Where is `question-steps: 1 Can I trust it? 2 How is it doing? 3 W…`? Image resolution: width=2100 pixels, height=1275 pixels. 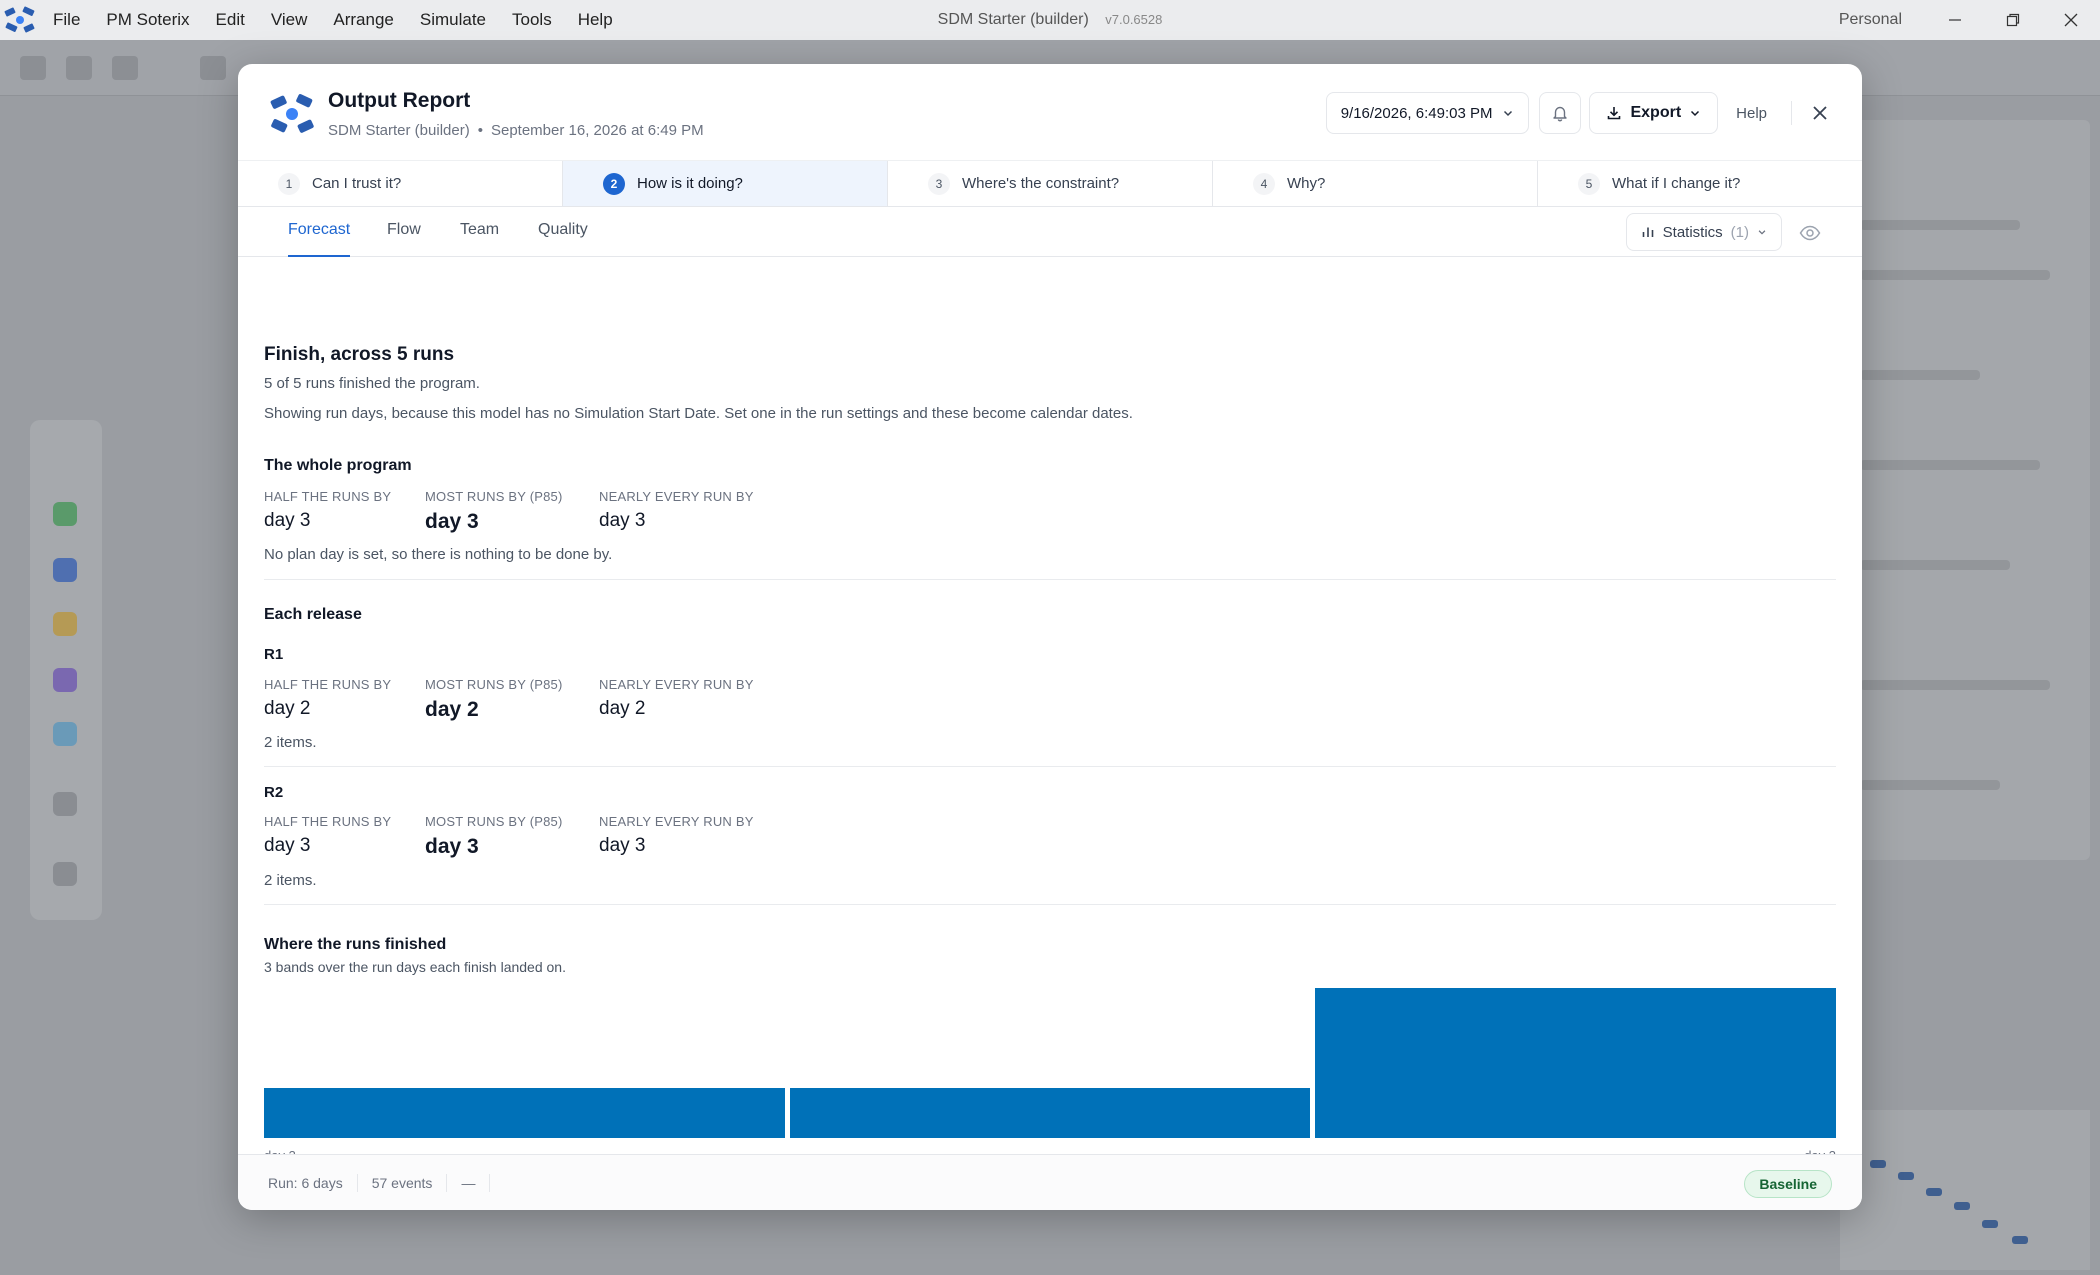
question-steps: 1 Can I trust it? 2 How is it doing? 3 W… is located at coordinates (1050, 183).